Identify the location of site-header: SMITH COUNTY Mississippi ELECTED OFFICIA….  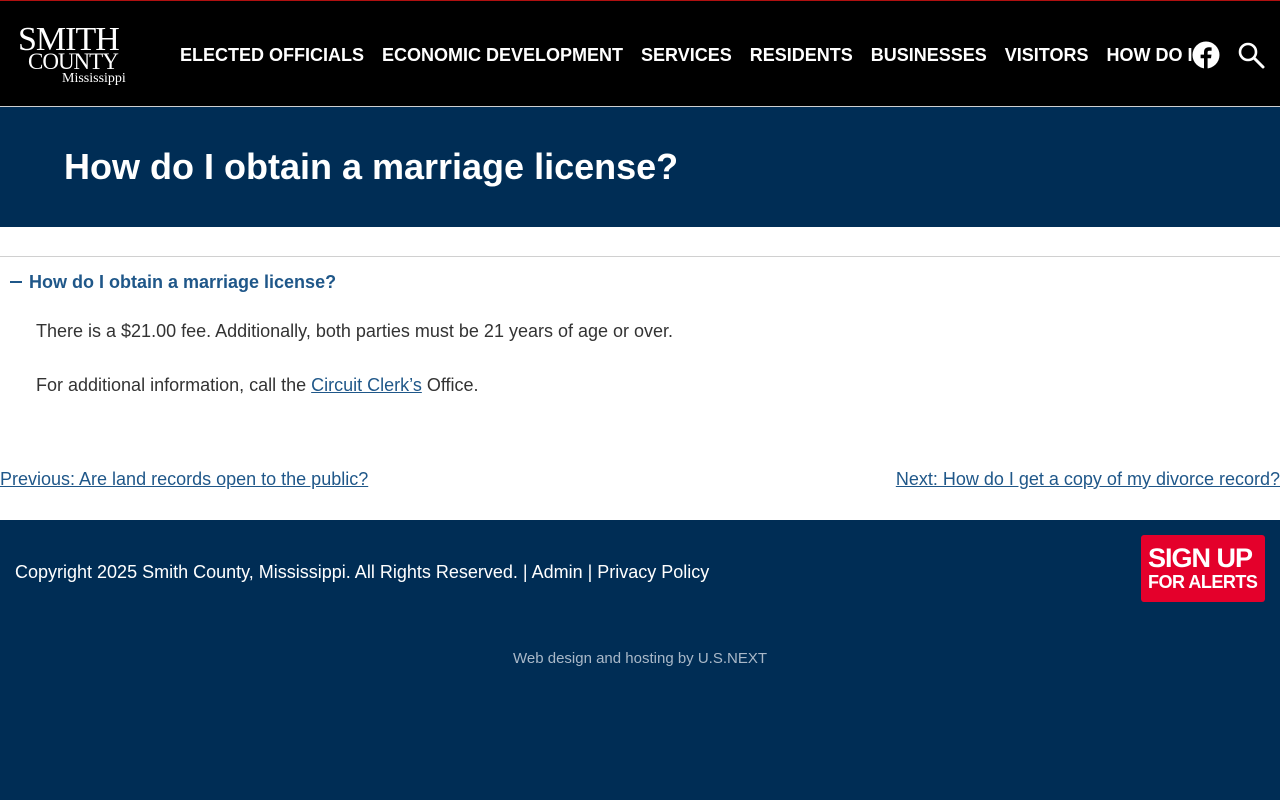
(640, 53).